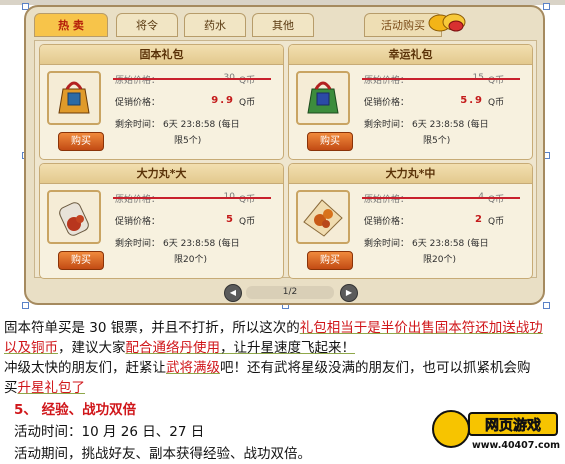  I want to click on page-indicator: 1/2, so click(290, 292).